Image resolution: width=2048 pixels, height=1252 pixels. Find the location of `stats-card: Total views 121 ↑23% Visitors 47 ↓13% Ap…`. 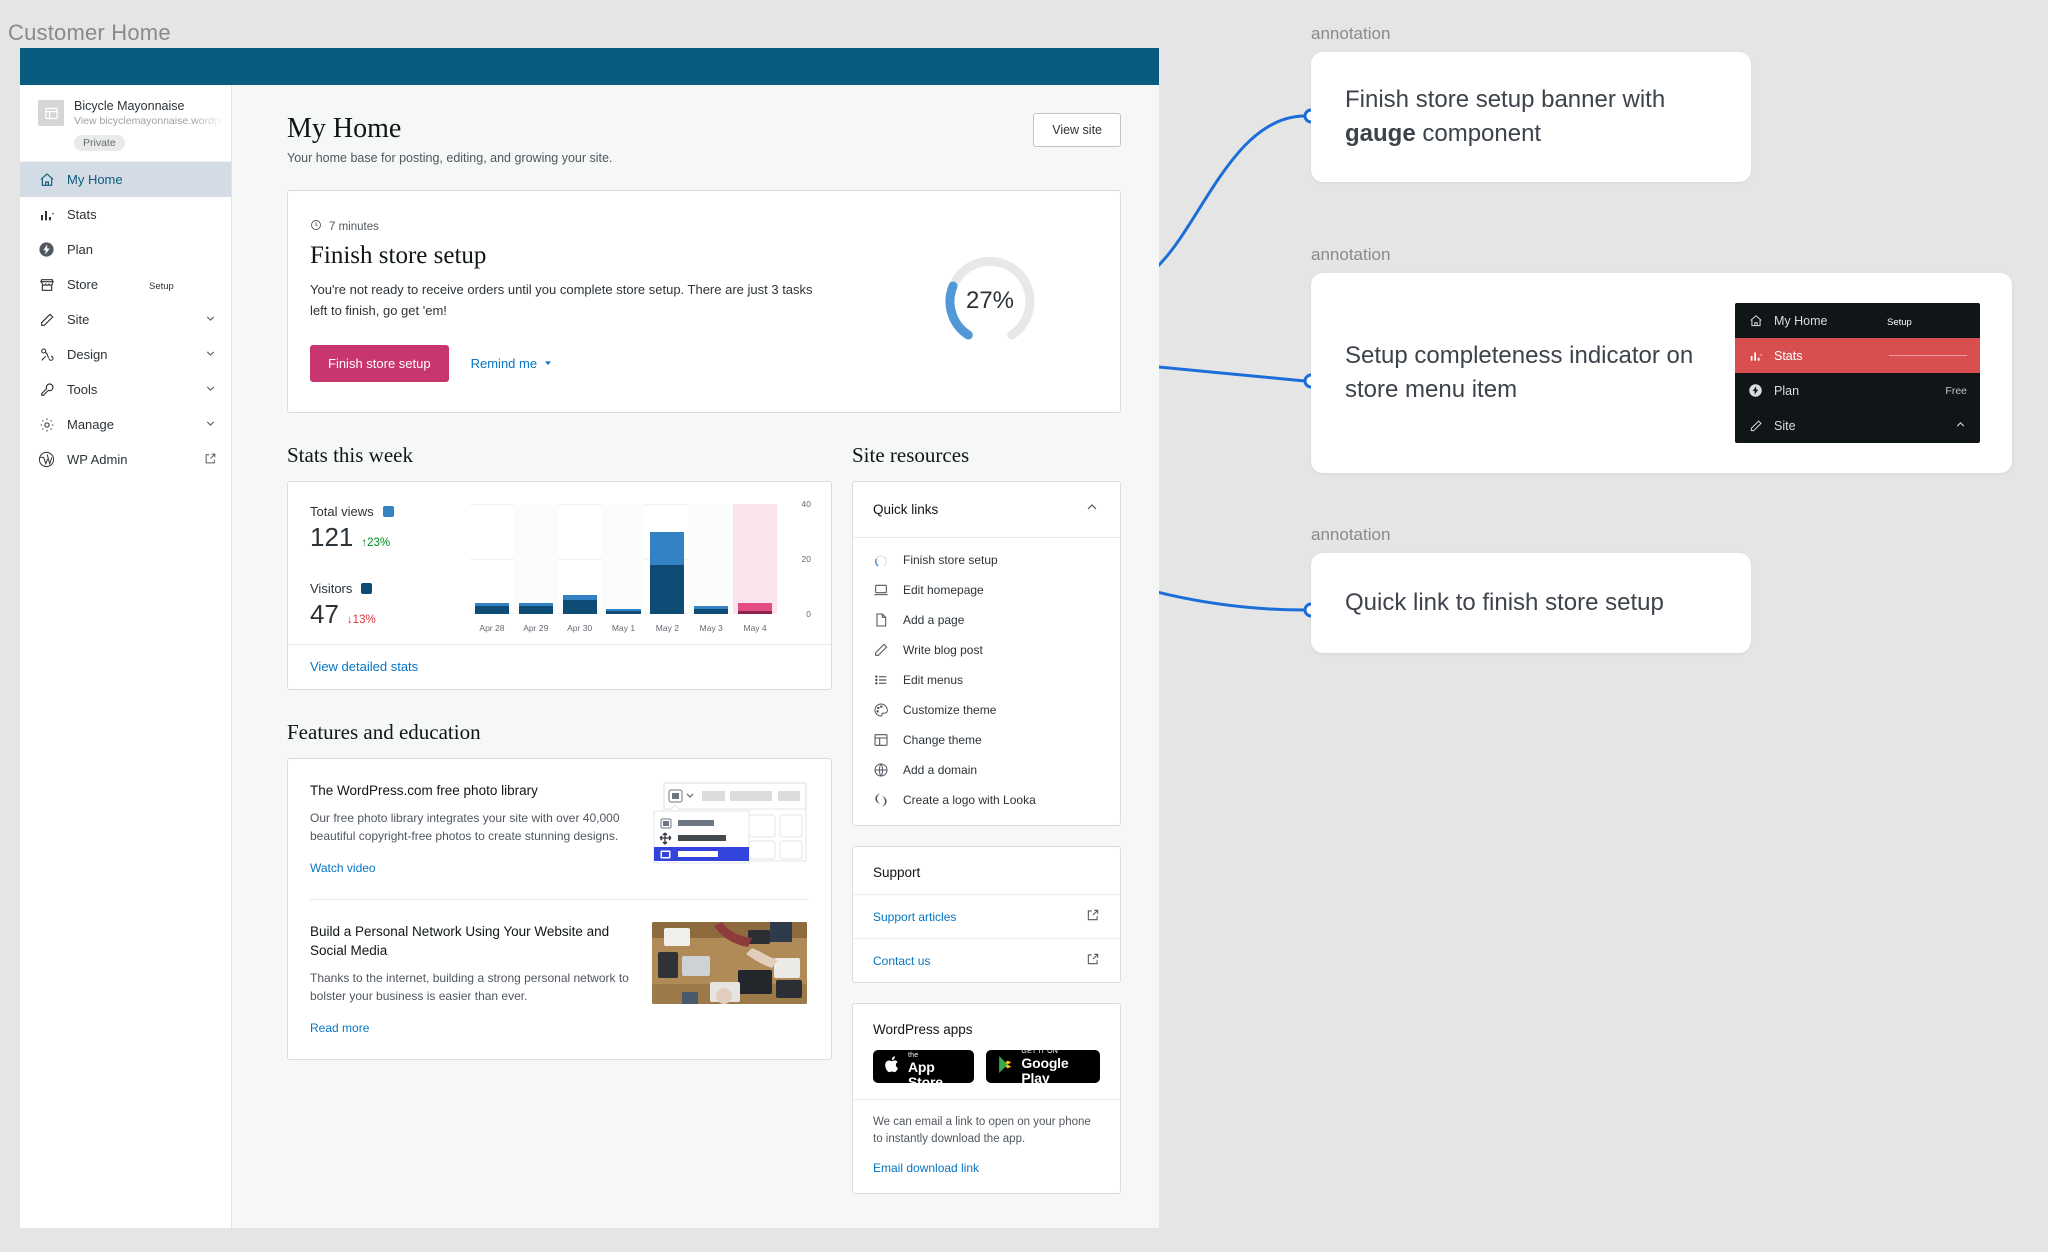

stats-card: Total views 121 ↑23% Visitors 47 ↓13% Ap… is located at coordinates (559, 585).